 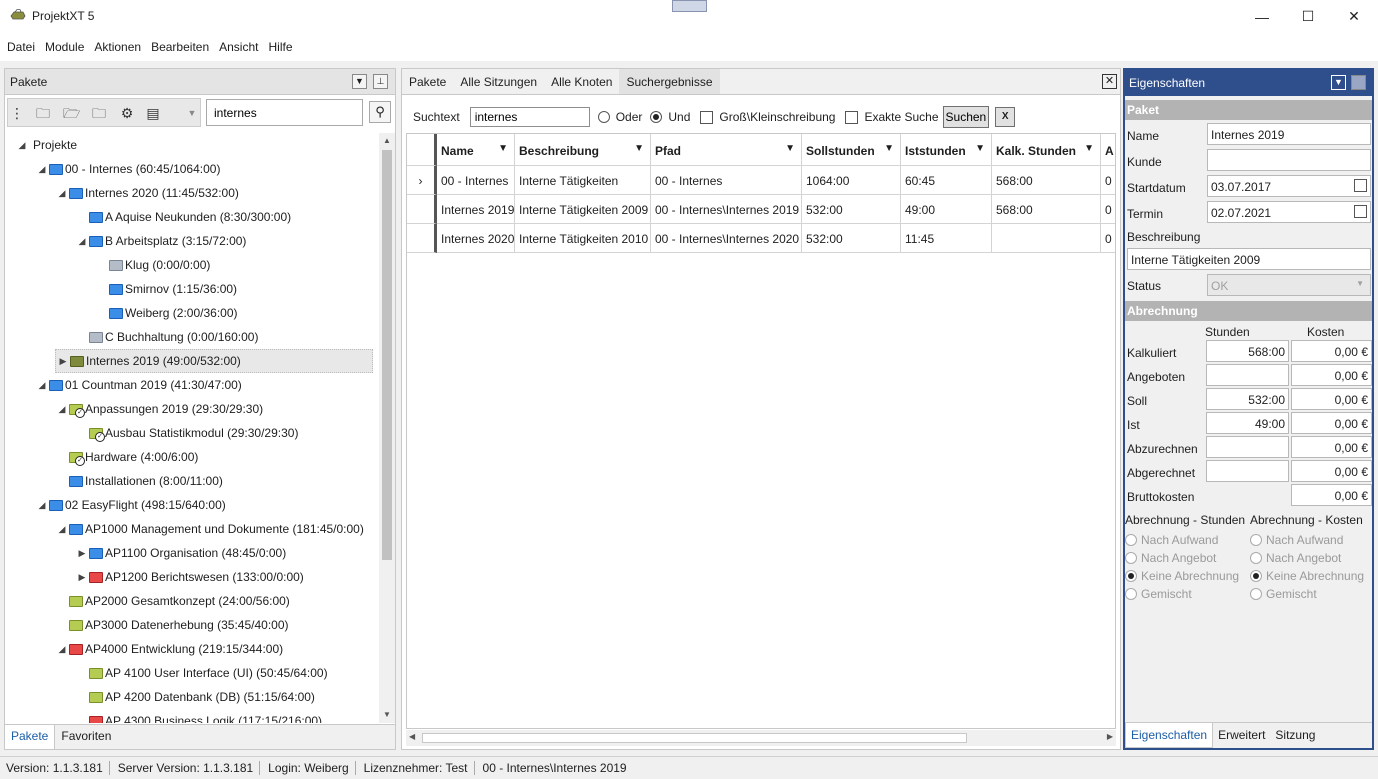 I want to click on table-cell: 11:45, so click(x=946, y=238).